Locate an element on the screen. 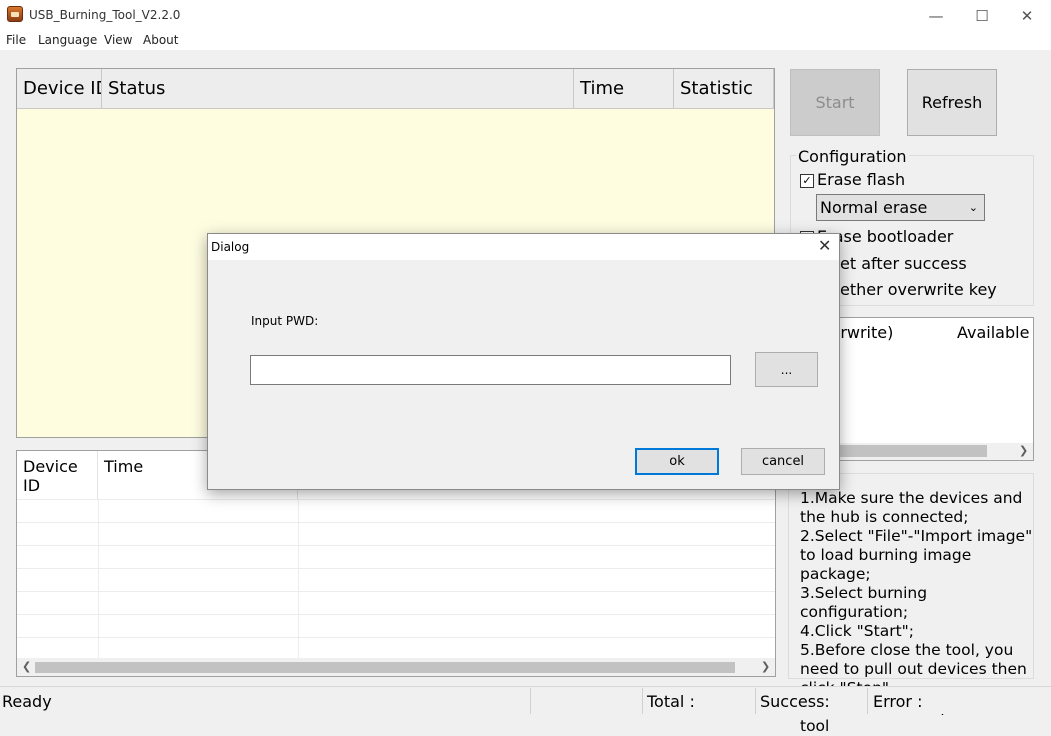 The image size is (1051, 736). ok-button: ok is located at coordinates (677, 461).